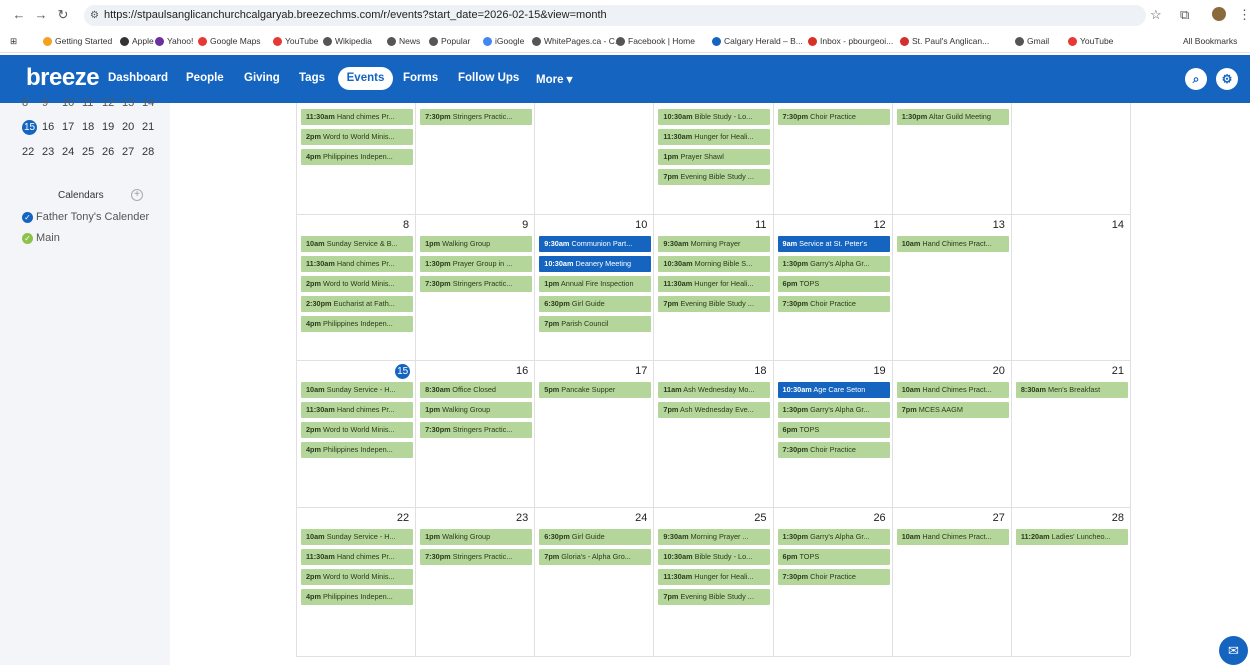 Image resolution: width=1250 pixels, height=665 pixels. What do you see at coordinates (399, 518) in the screenshot?
I see `day-number: 22` at bounding box center [399, 518].